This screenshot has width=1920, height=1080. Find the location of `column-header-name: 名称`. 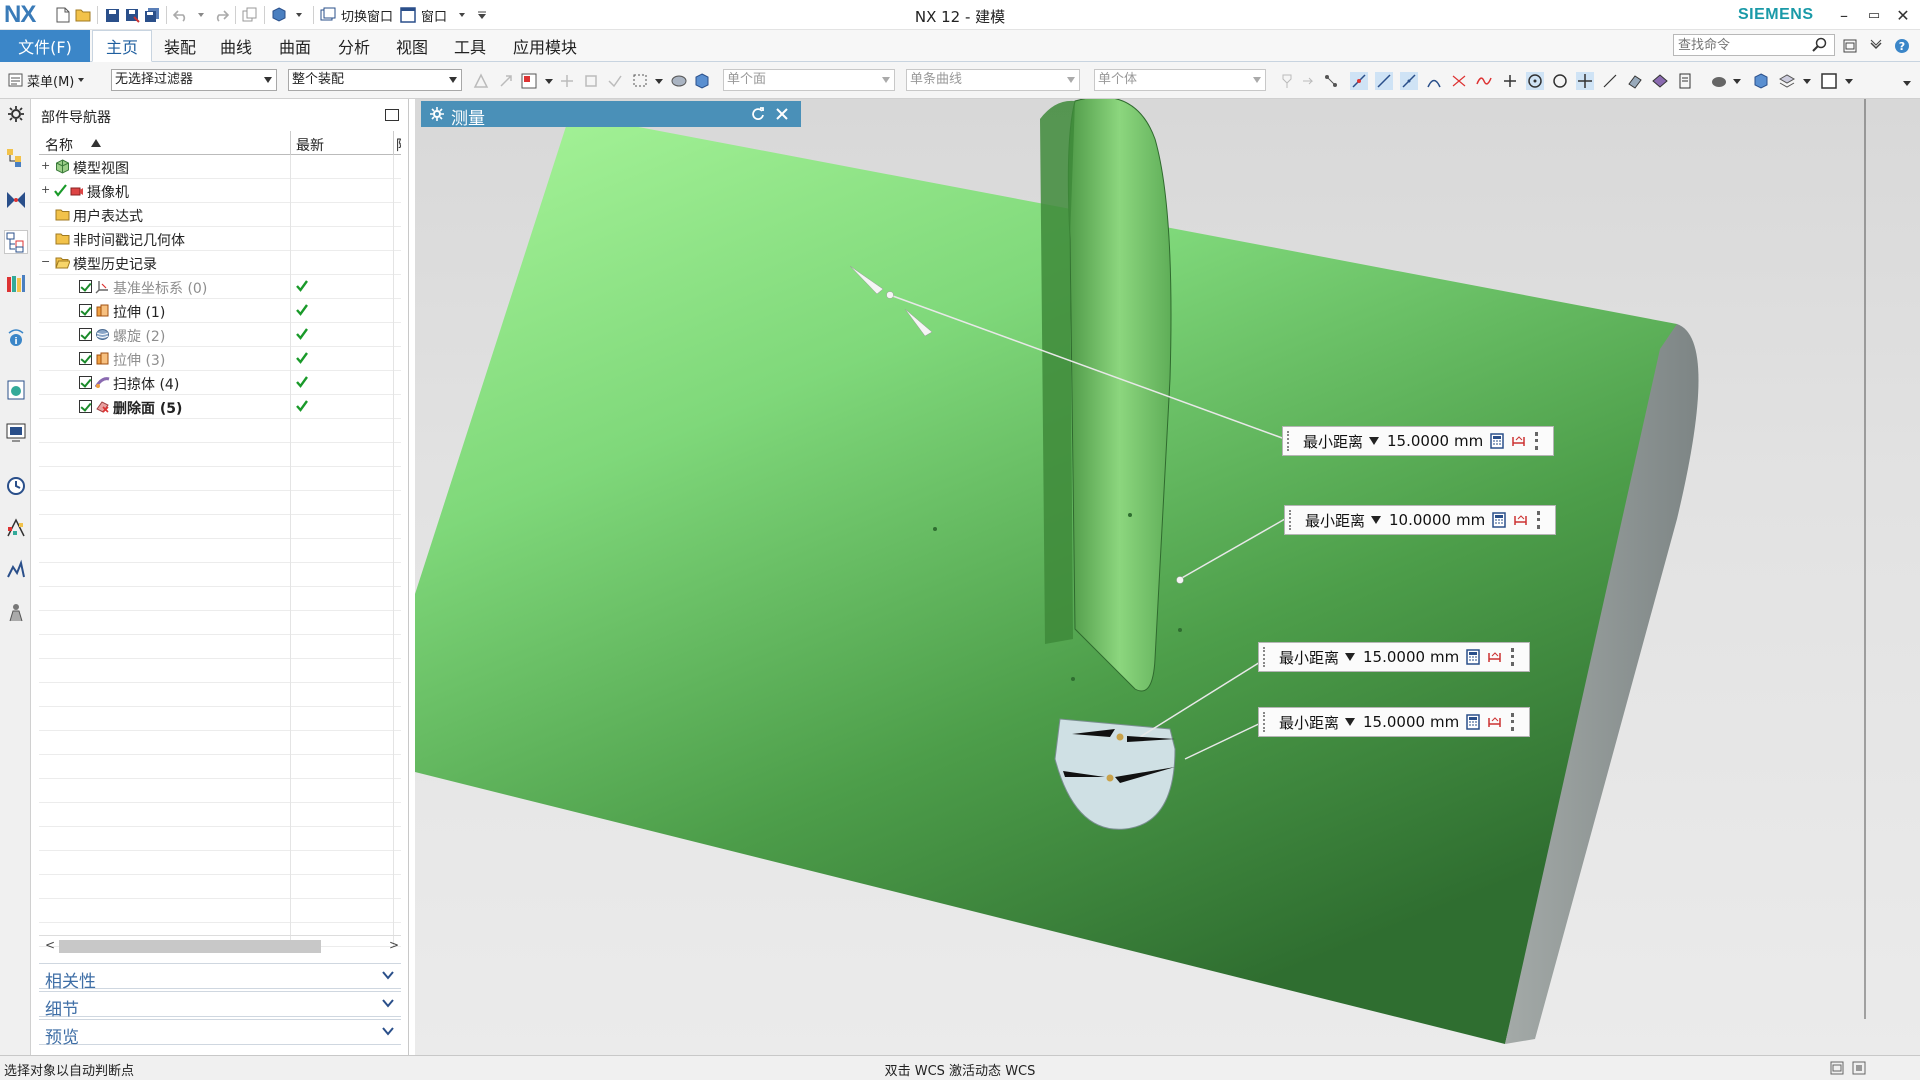

column-header-name: 名称 is located at coordinates (59, 145).